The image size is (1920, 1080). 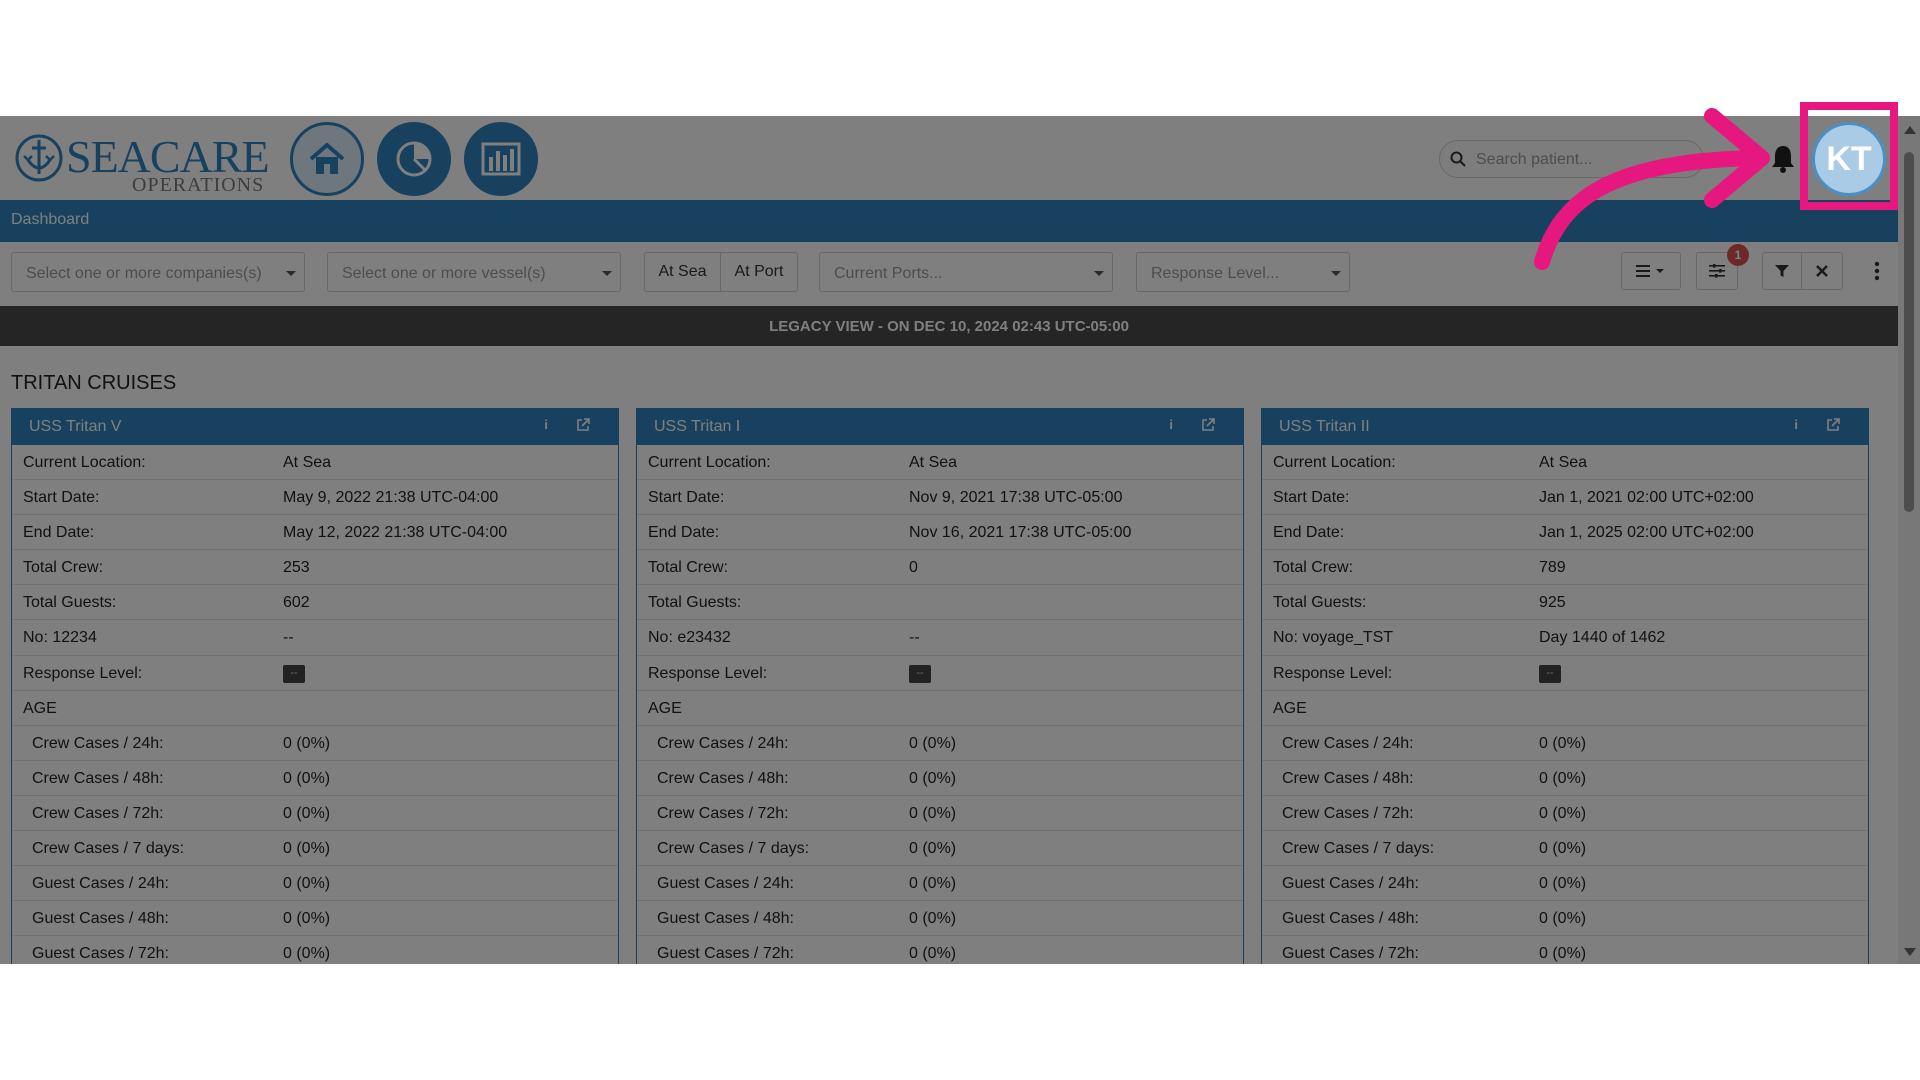 I want to click on age-section-label: AGE, so click(x=665, y=708).